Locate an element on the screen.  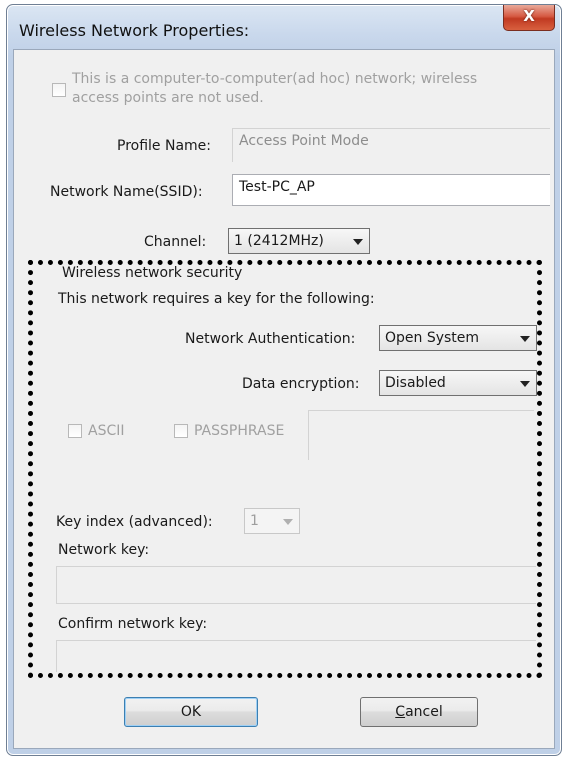
channel-select: 1 (2412MHz) is located at coordinates (299, 241).